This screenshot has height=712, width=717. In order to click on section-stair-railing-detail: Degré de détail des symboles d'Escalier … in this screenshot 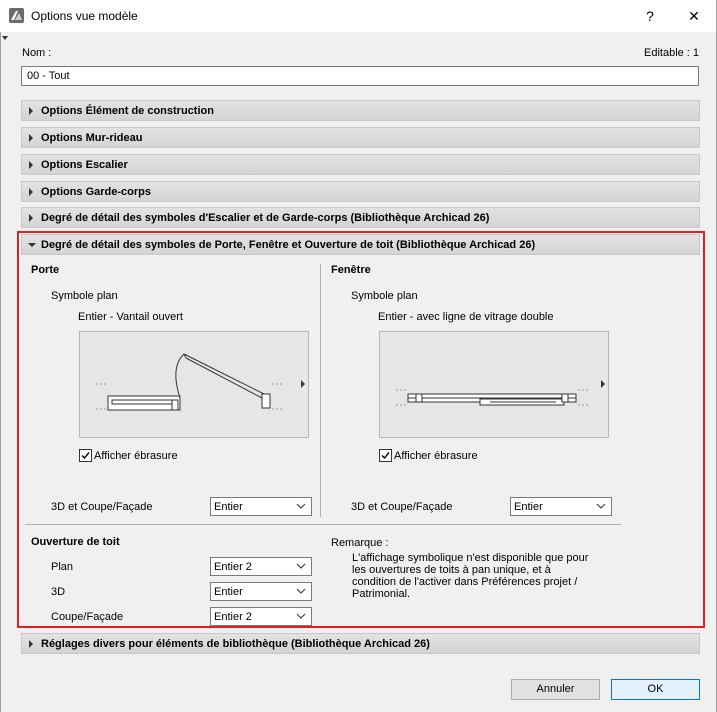, I will do `click(360, 217)`.